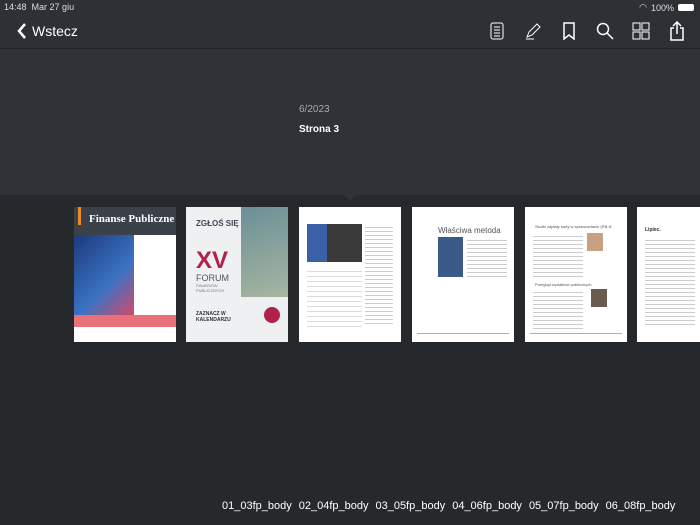 This screenshot has width=700, height=525. I want to click on thumbnail-page-6: Lipiec., so click(668, 274).